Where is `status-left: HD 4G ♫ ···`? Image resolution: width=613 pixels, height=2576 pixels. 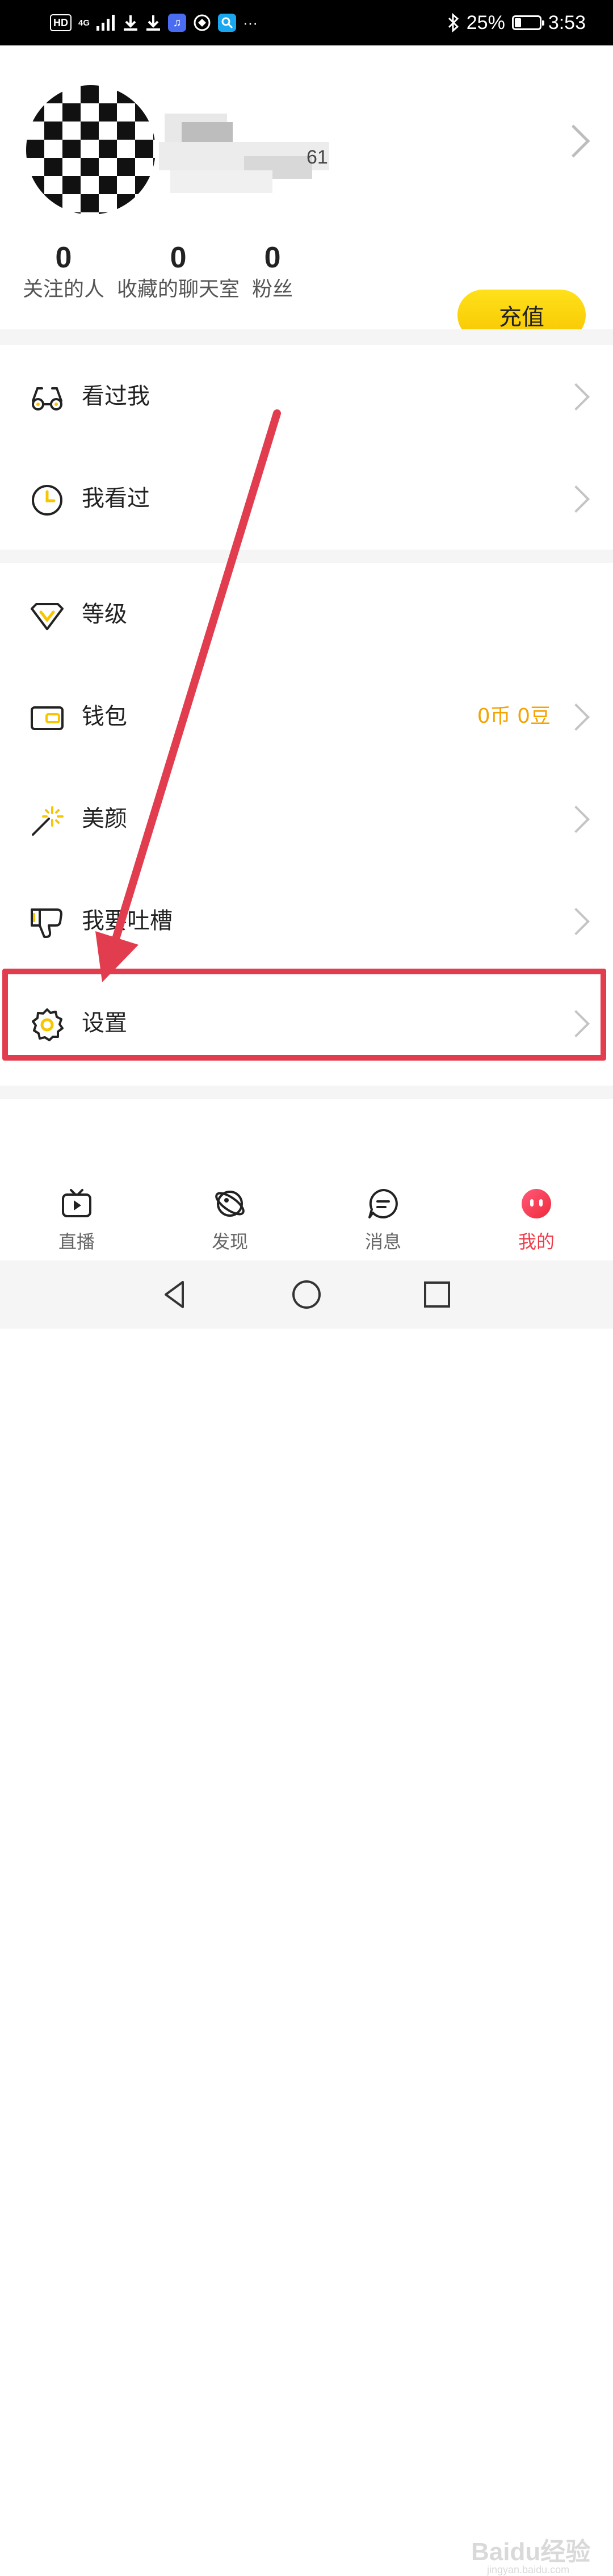
status-left: HD 4G ♫ ··· is located at coordinates (154, 22).